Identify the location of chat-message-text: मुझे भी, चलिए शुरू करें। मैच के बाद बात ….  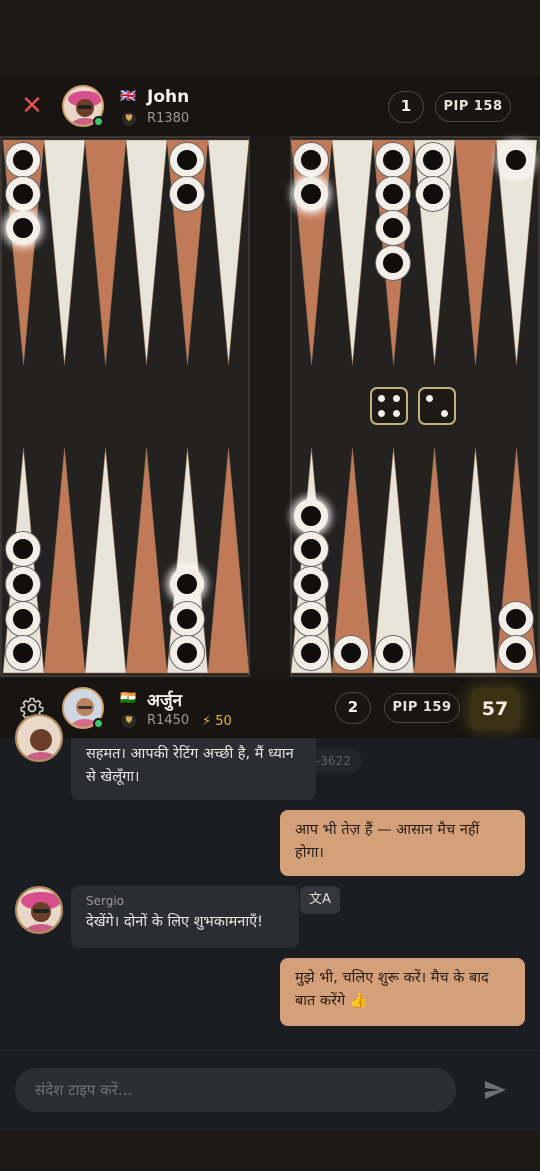
(392, 989).